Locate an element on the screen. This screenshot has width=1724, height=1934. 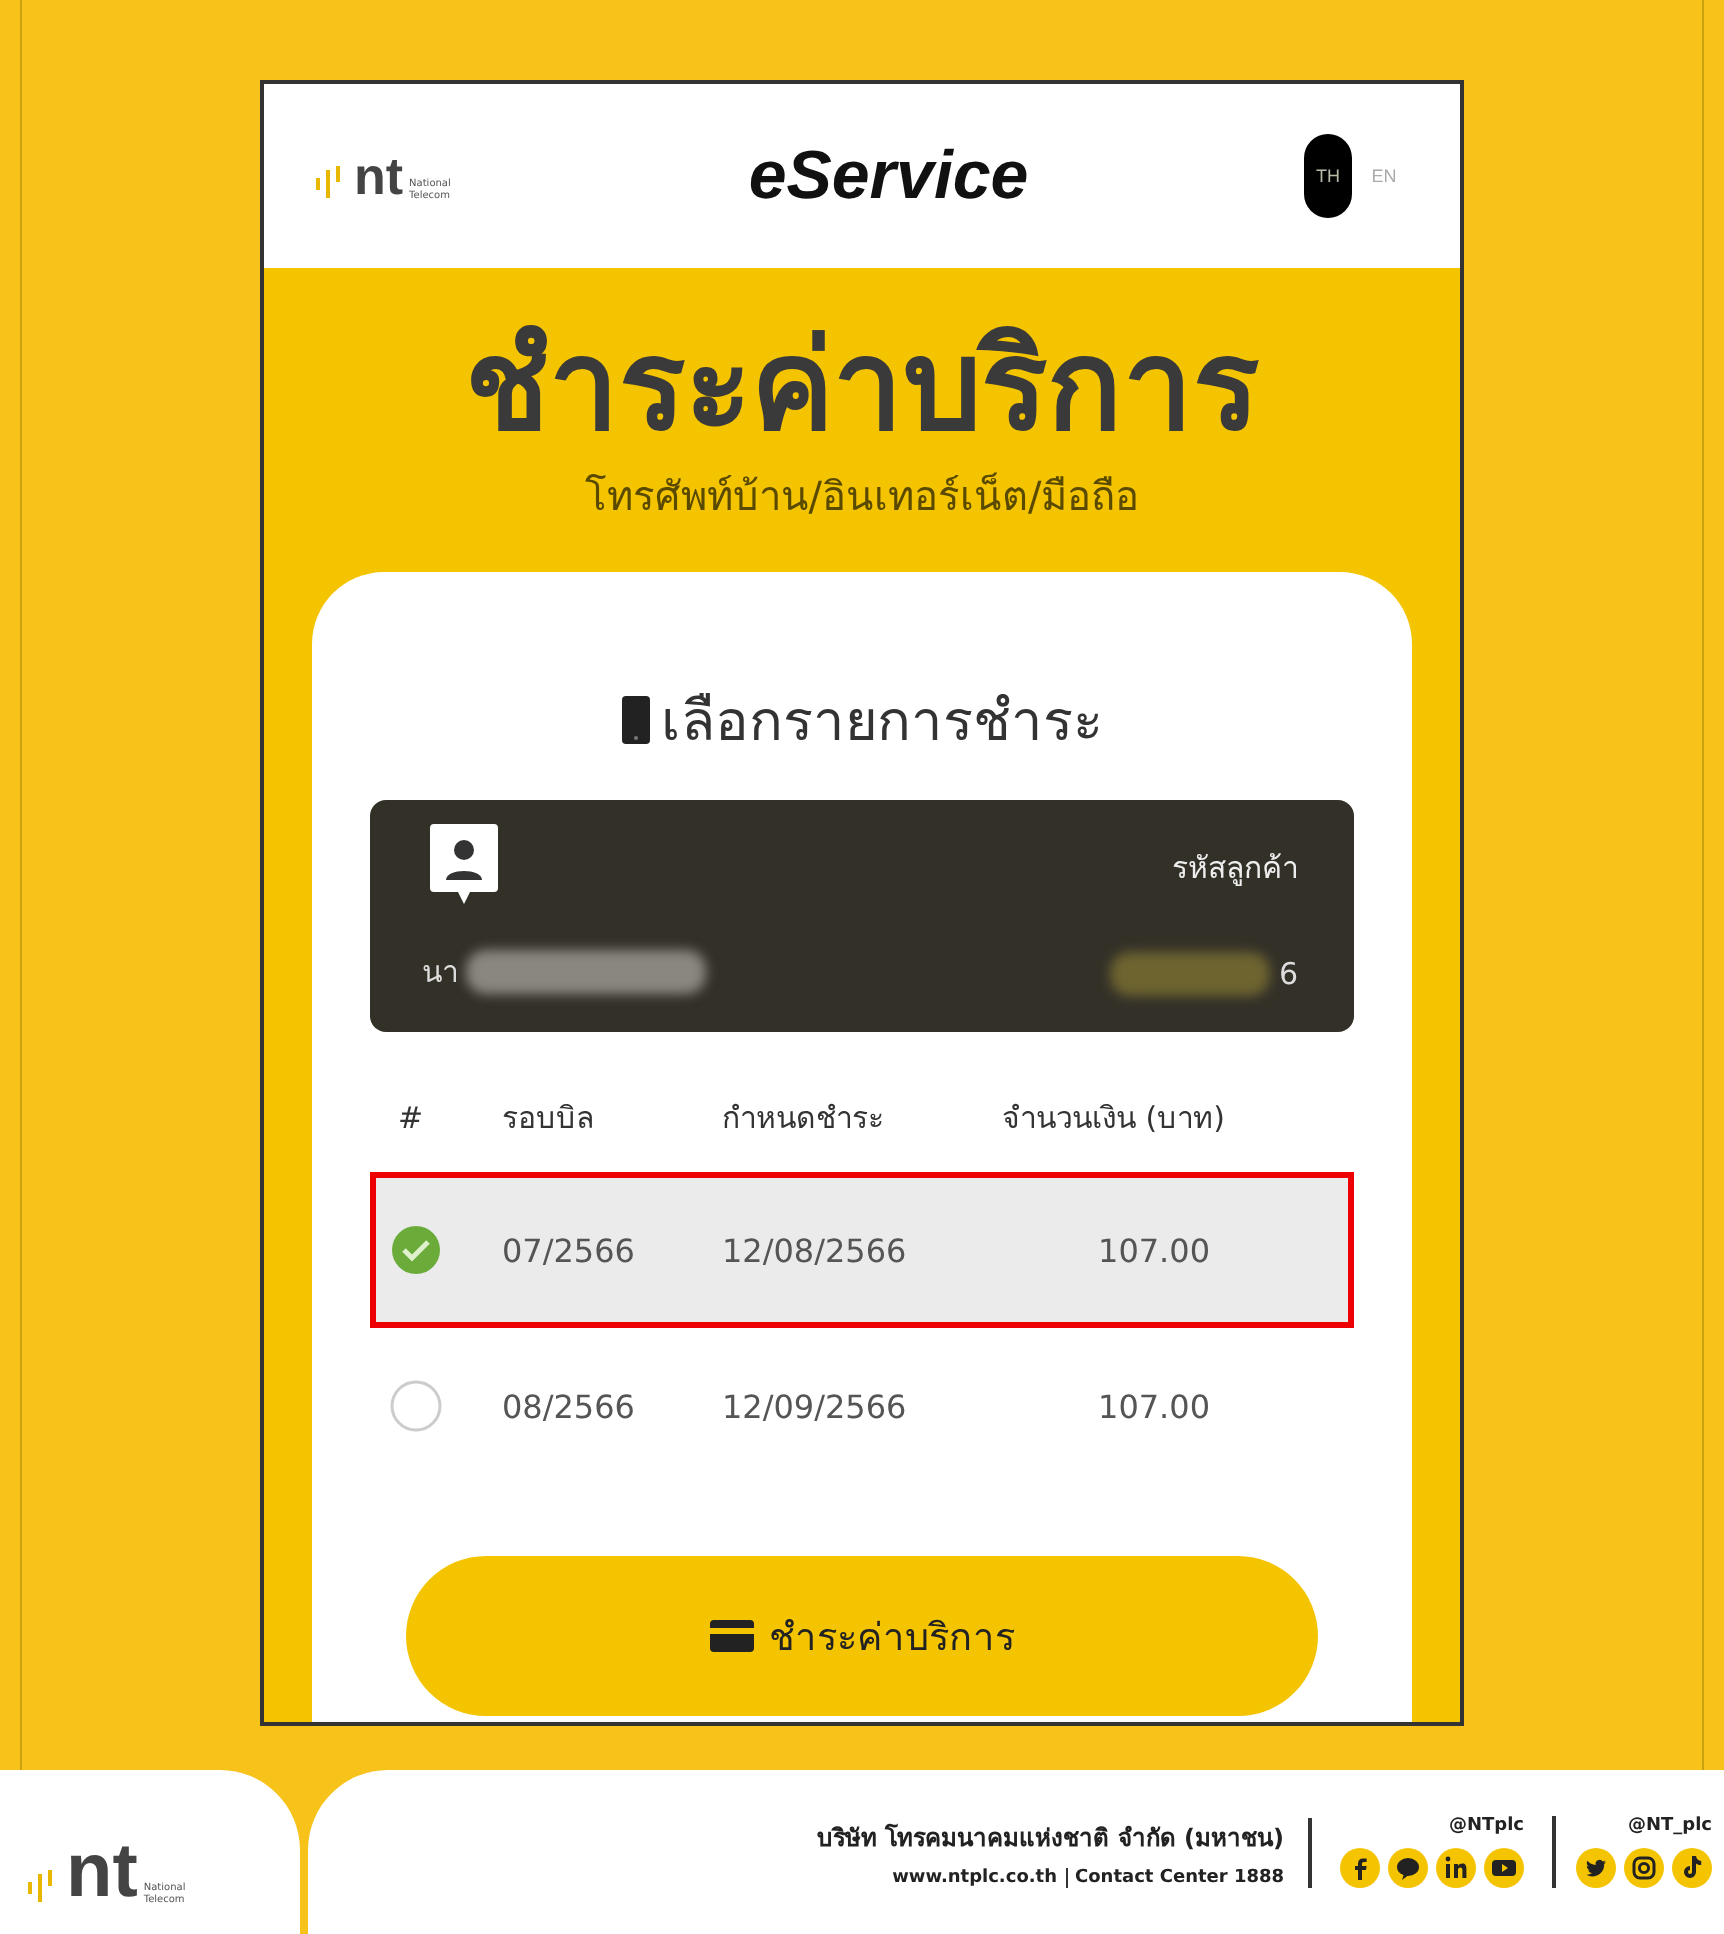
customer-name: นา is located at coordinates (440, 973).